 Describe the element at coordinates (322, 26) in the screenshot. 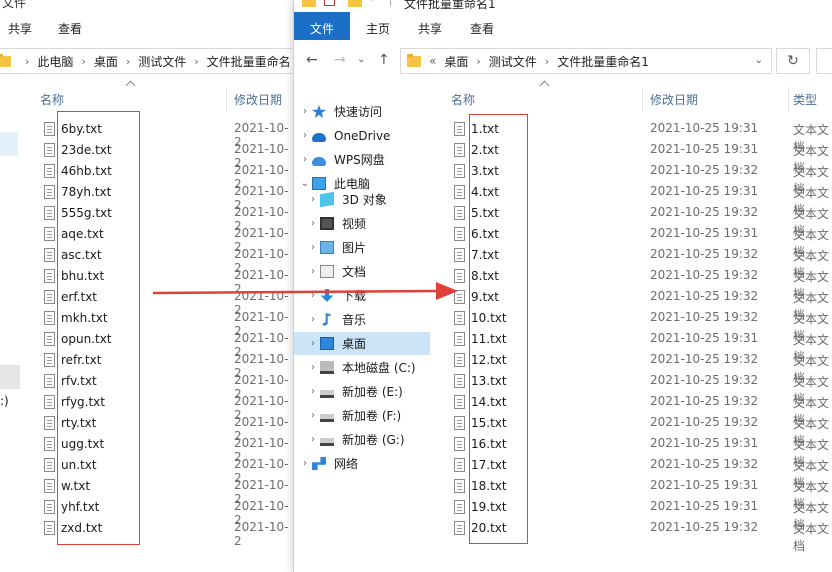

I see `tab-file: 文件` at that location.